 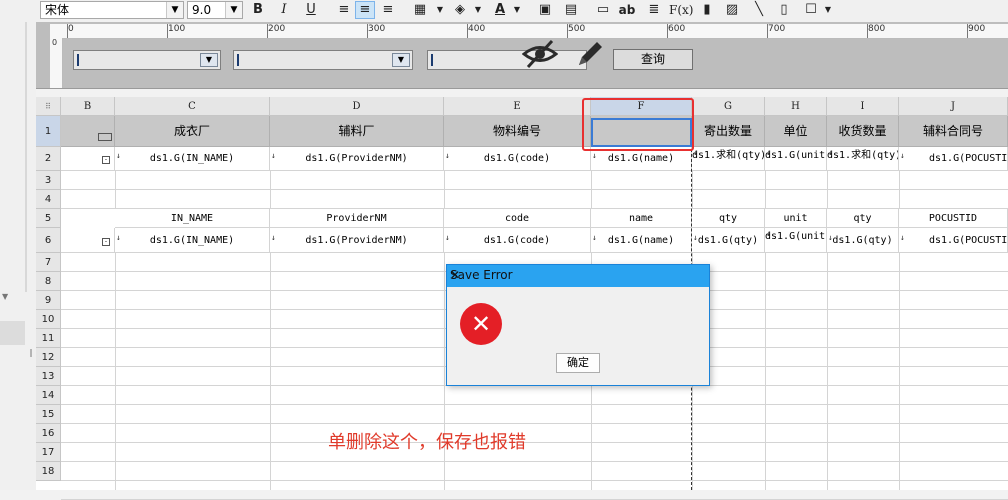 I want to click on paragraph-icon: ≣, so click(x=654, y=10).